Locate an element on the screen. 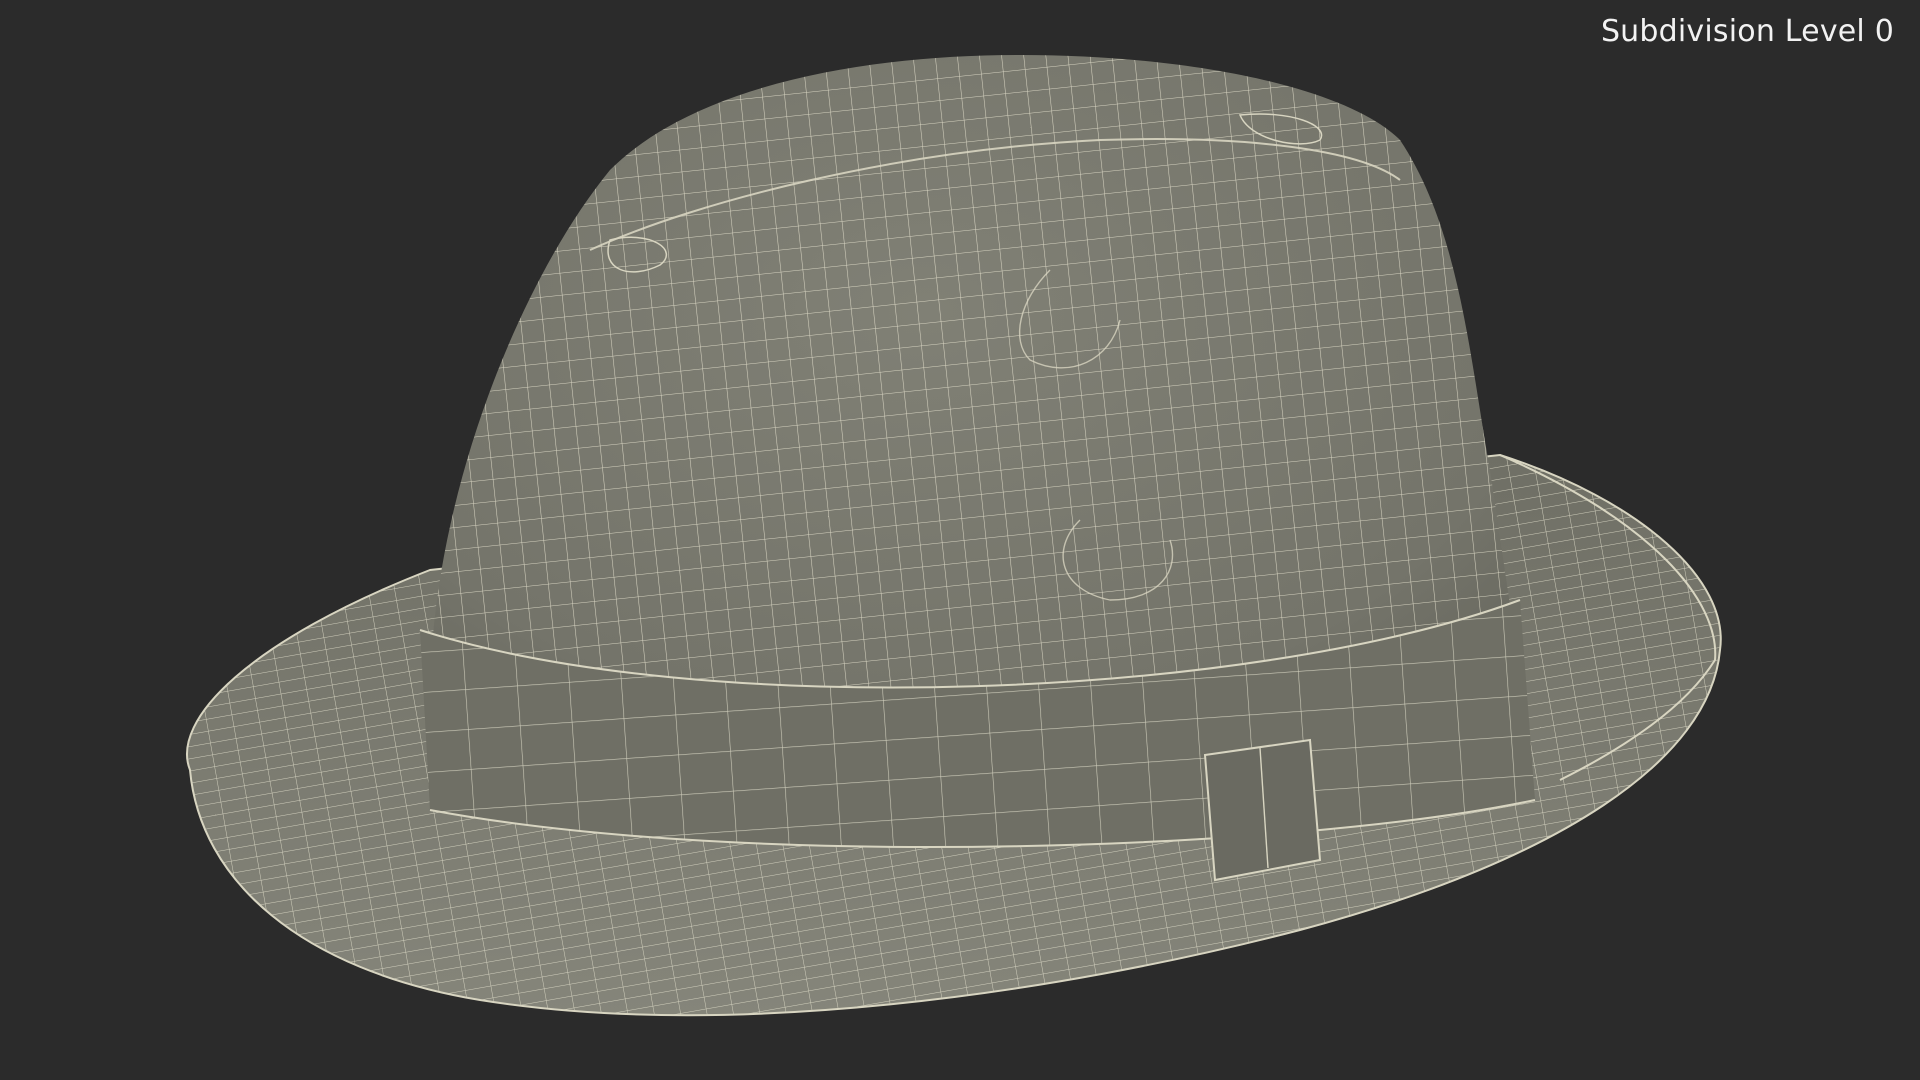  subdivision-level-label: Subdivision Level 0 is located at coordinates (1747, 31).